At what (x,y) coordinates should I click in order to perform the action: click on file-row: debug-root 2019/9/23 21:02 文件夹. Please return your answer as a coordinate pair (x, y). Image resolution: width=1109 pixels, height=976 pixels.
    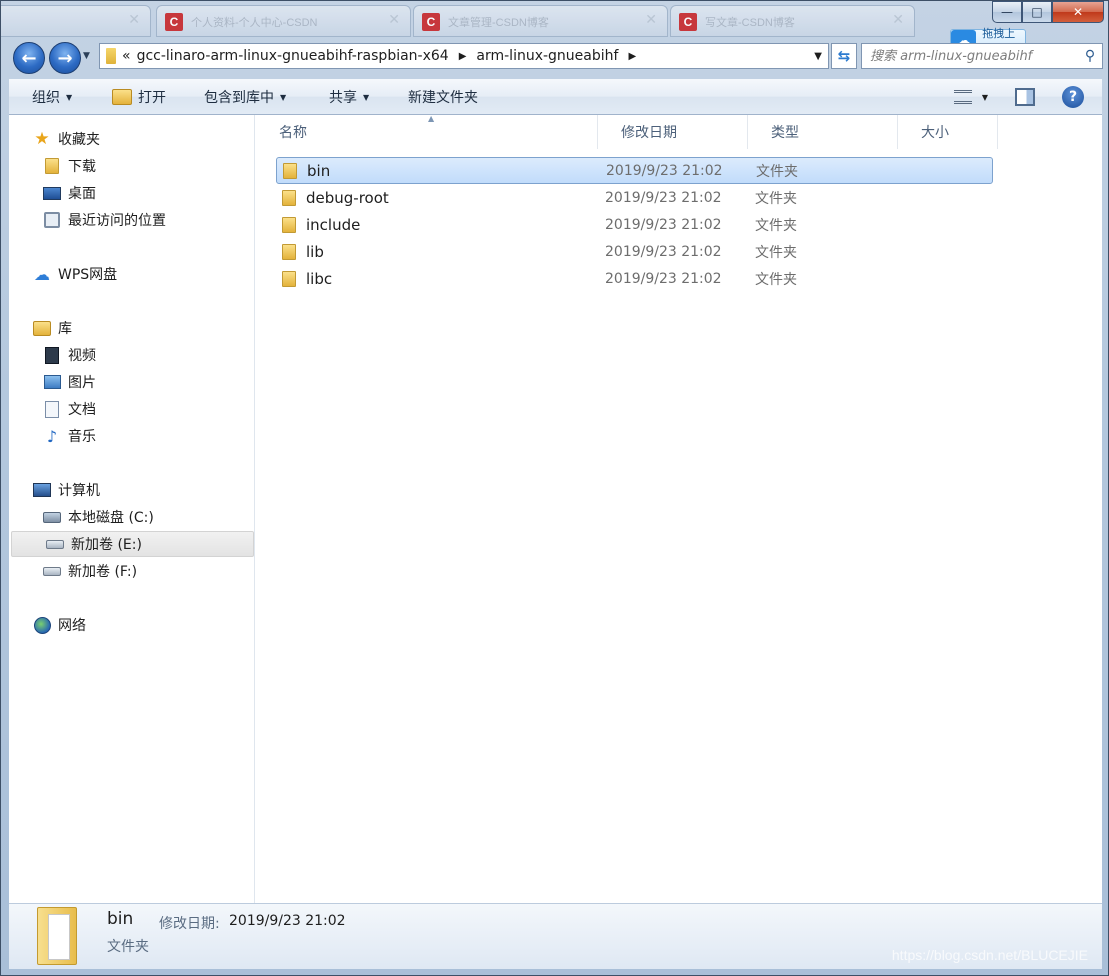
    Looking at the image, I should click on (634, 197).